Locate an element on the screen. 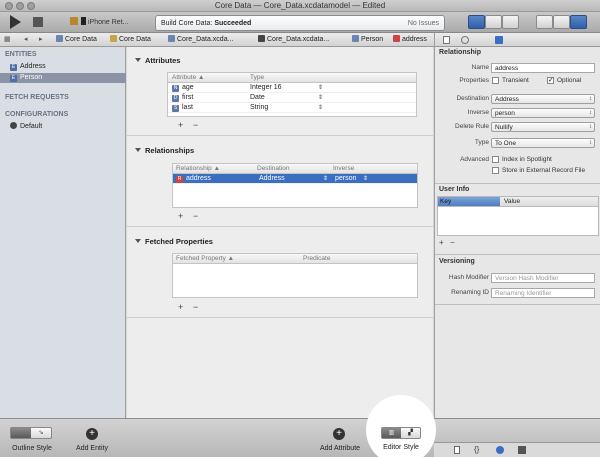 Image resolution: width=600 pixels, height=457 pixels. entity-icon is located at coordinates (355, 38).